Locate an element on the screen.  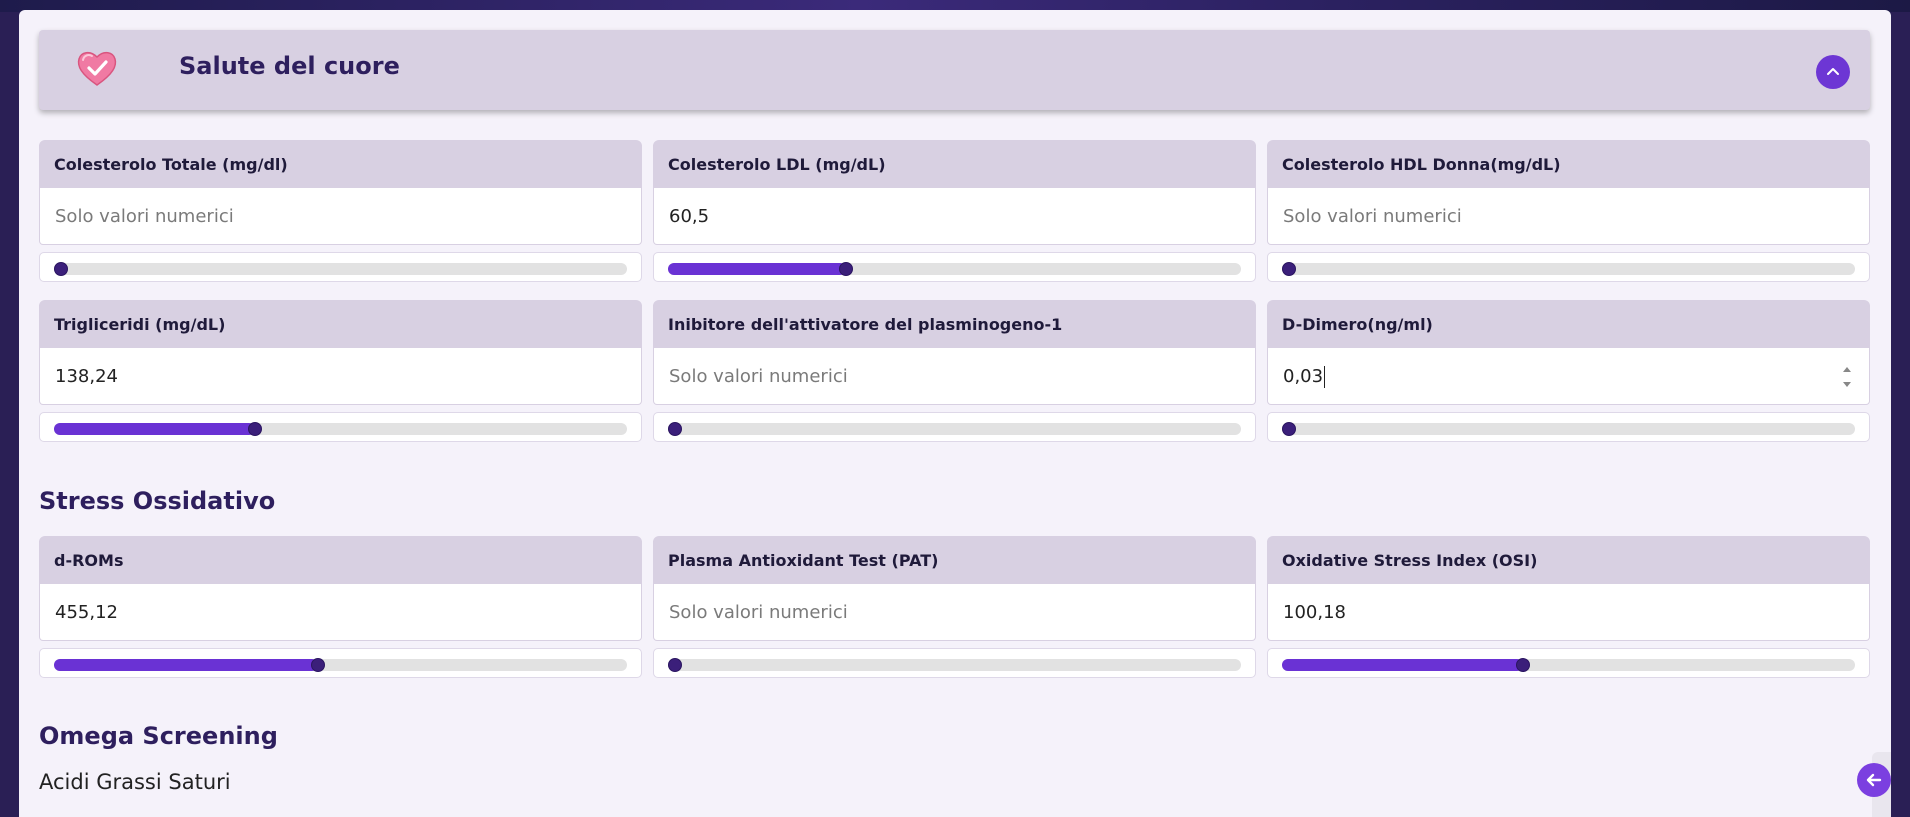
group-title-stress-ossidativo: Stress Ossidativo is located at coordinates (157, 501).